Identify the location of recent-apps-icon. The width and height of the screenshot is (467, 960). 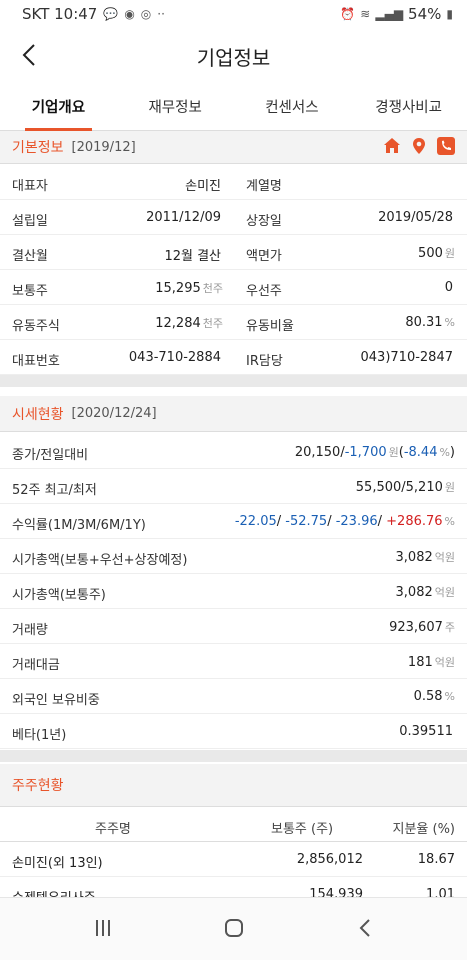
(103, 928).